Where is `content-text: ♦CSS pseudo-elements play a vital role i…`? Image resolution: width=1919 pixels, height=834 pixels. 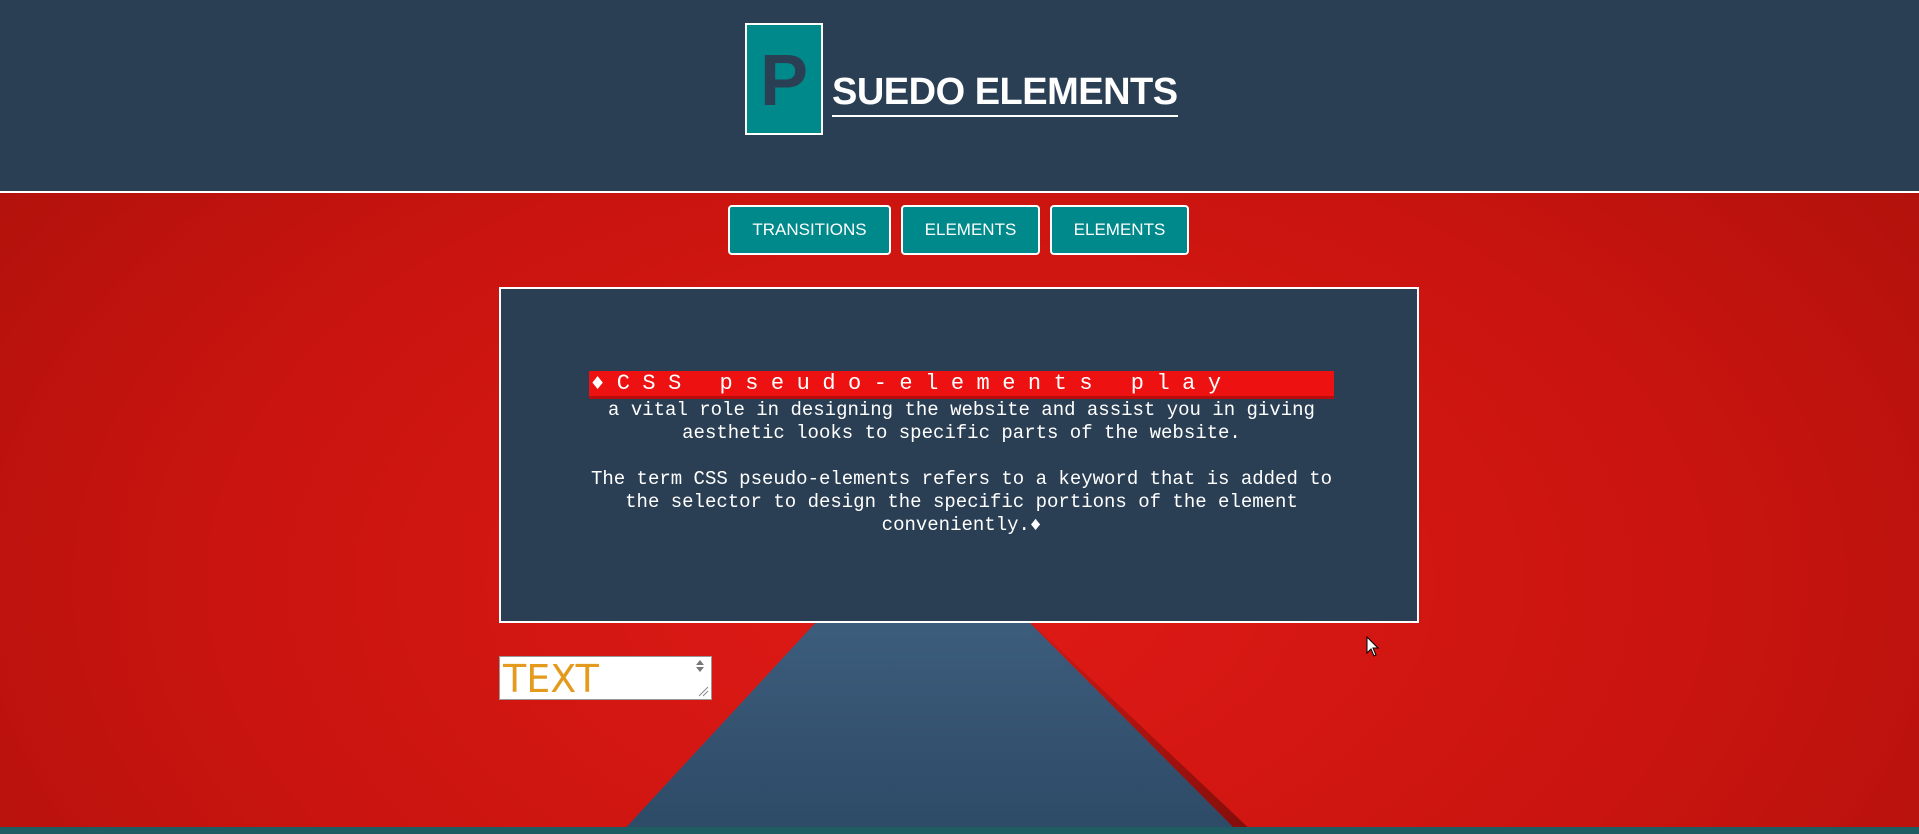
content-text: ♦CSS pseudo-elements play a vital role i… is located at coordinates (961, 454).